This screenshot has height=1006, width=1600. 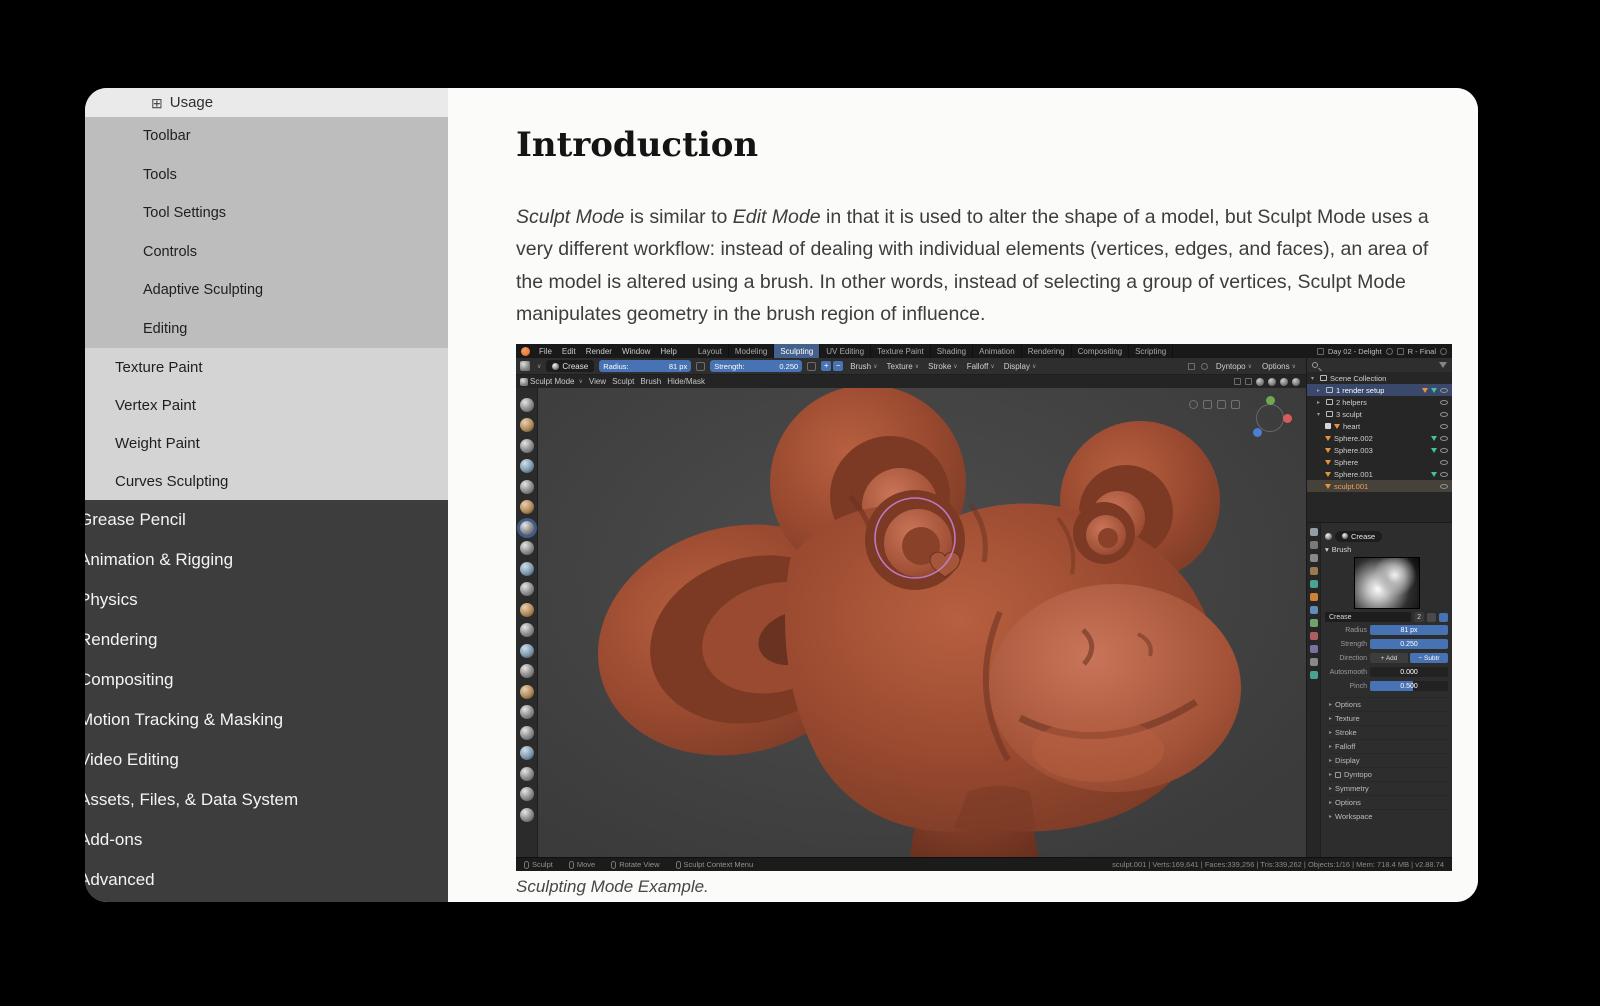 What do you see at coordinates (266, 560) in the screenshot?
I see `sidebar-item-animation-rigging: Animation & Rigging` at bounding box center [266, 560].